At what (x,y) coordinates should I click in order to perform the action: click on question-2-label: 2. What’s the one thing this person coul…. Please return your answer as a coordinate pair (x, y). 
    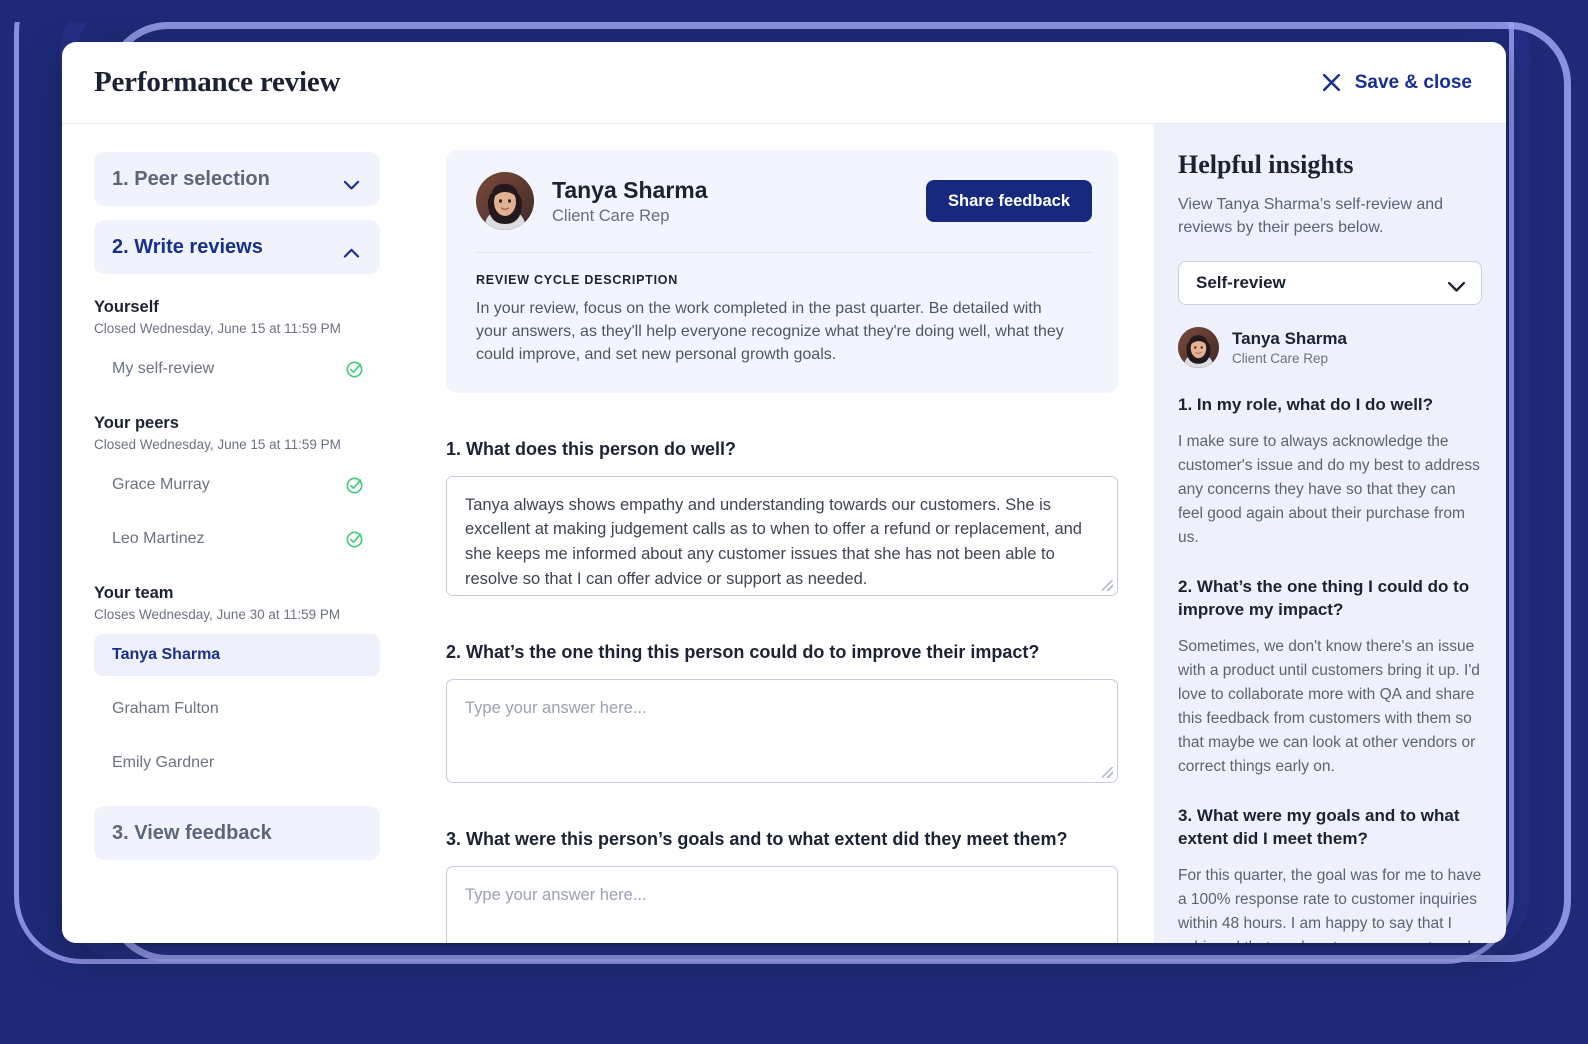
    Looking at the image, I should click on (743, 651).